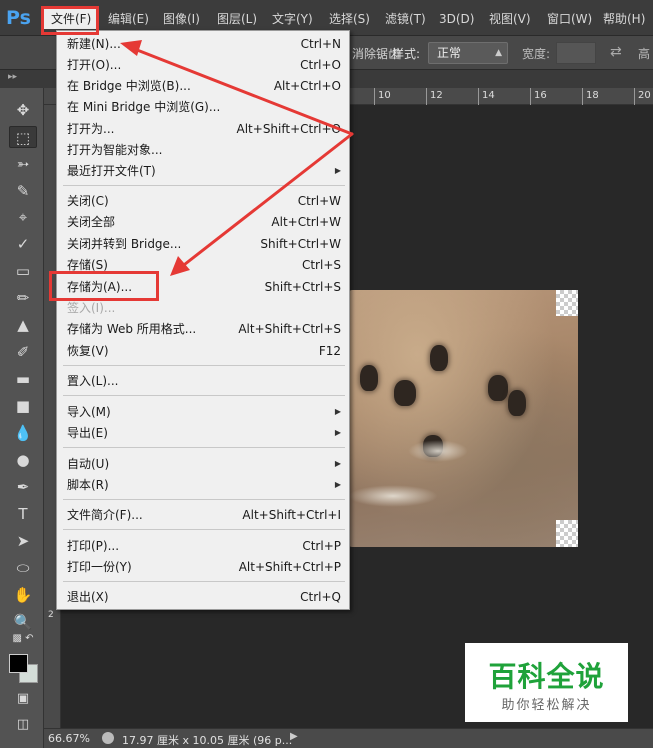  What do you see at coordinates (204, 433) in the screenshot?
I see `menu-item-export: 导出(E) ▶` at bounding box center [204, 433].